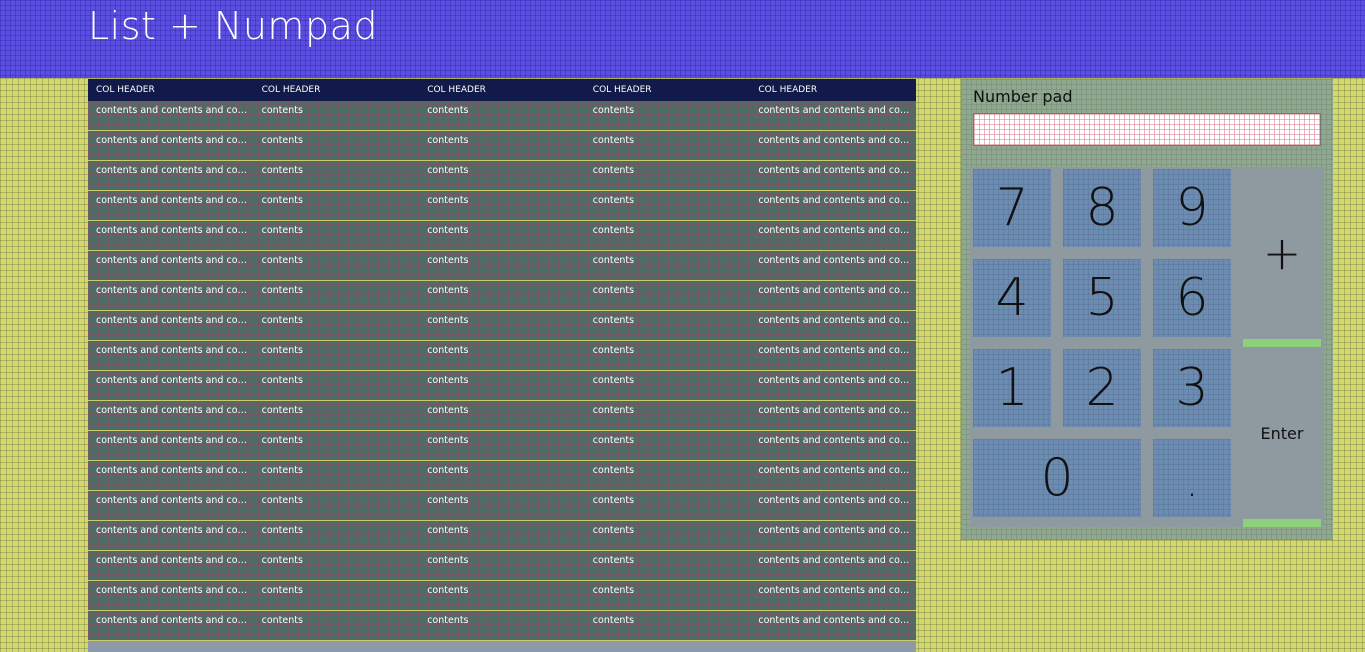 This screenshot has width=1365, height=652. What do you see at coordinates (1102, 388) in the screenshot?
I see `key-2: 2` at bounding box center [1102, 388].